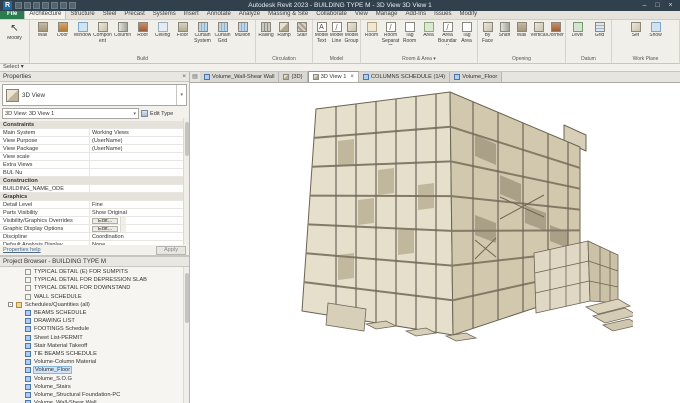  What do you see at coordinates (94, 370) in the screenshot?
I see `browser-item: Volume_Floor` at bounding box center [94, 370].